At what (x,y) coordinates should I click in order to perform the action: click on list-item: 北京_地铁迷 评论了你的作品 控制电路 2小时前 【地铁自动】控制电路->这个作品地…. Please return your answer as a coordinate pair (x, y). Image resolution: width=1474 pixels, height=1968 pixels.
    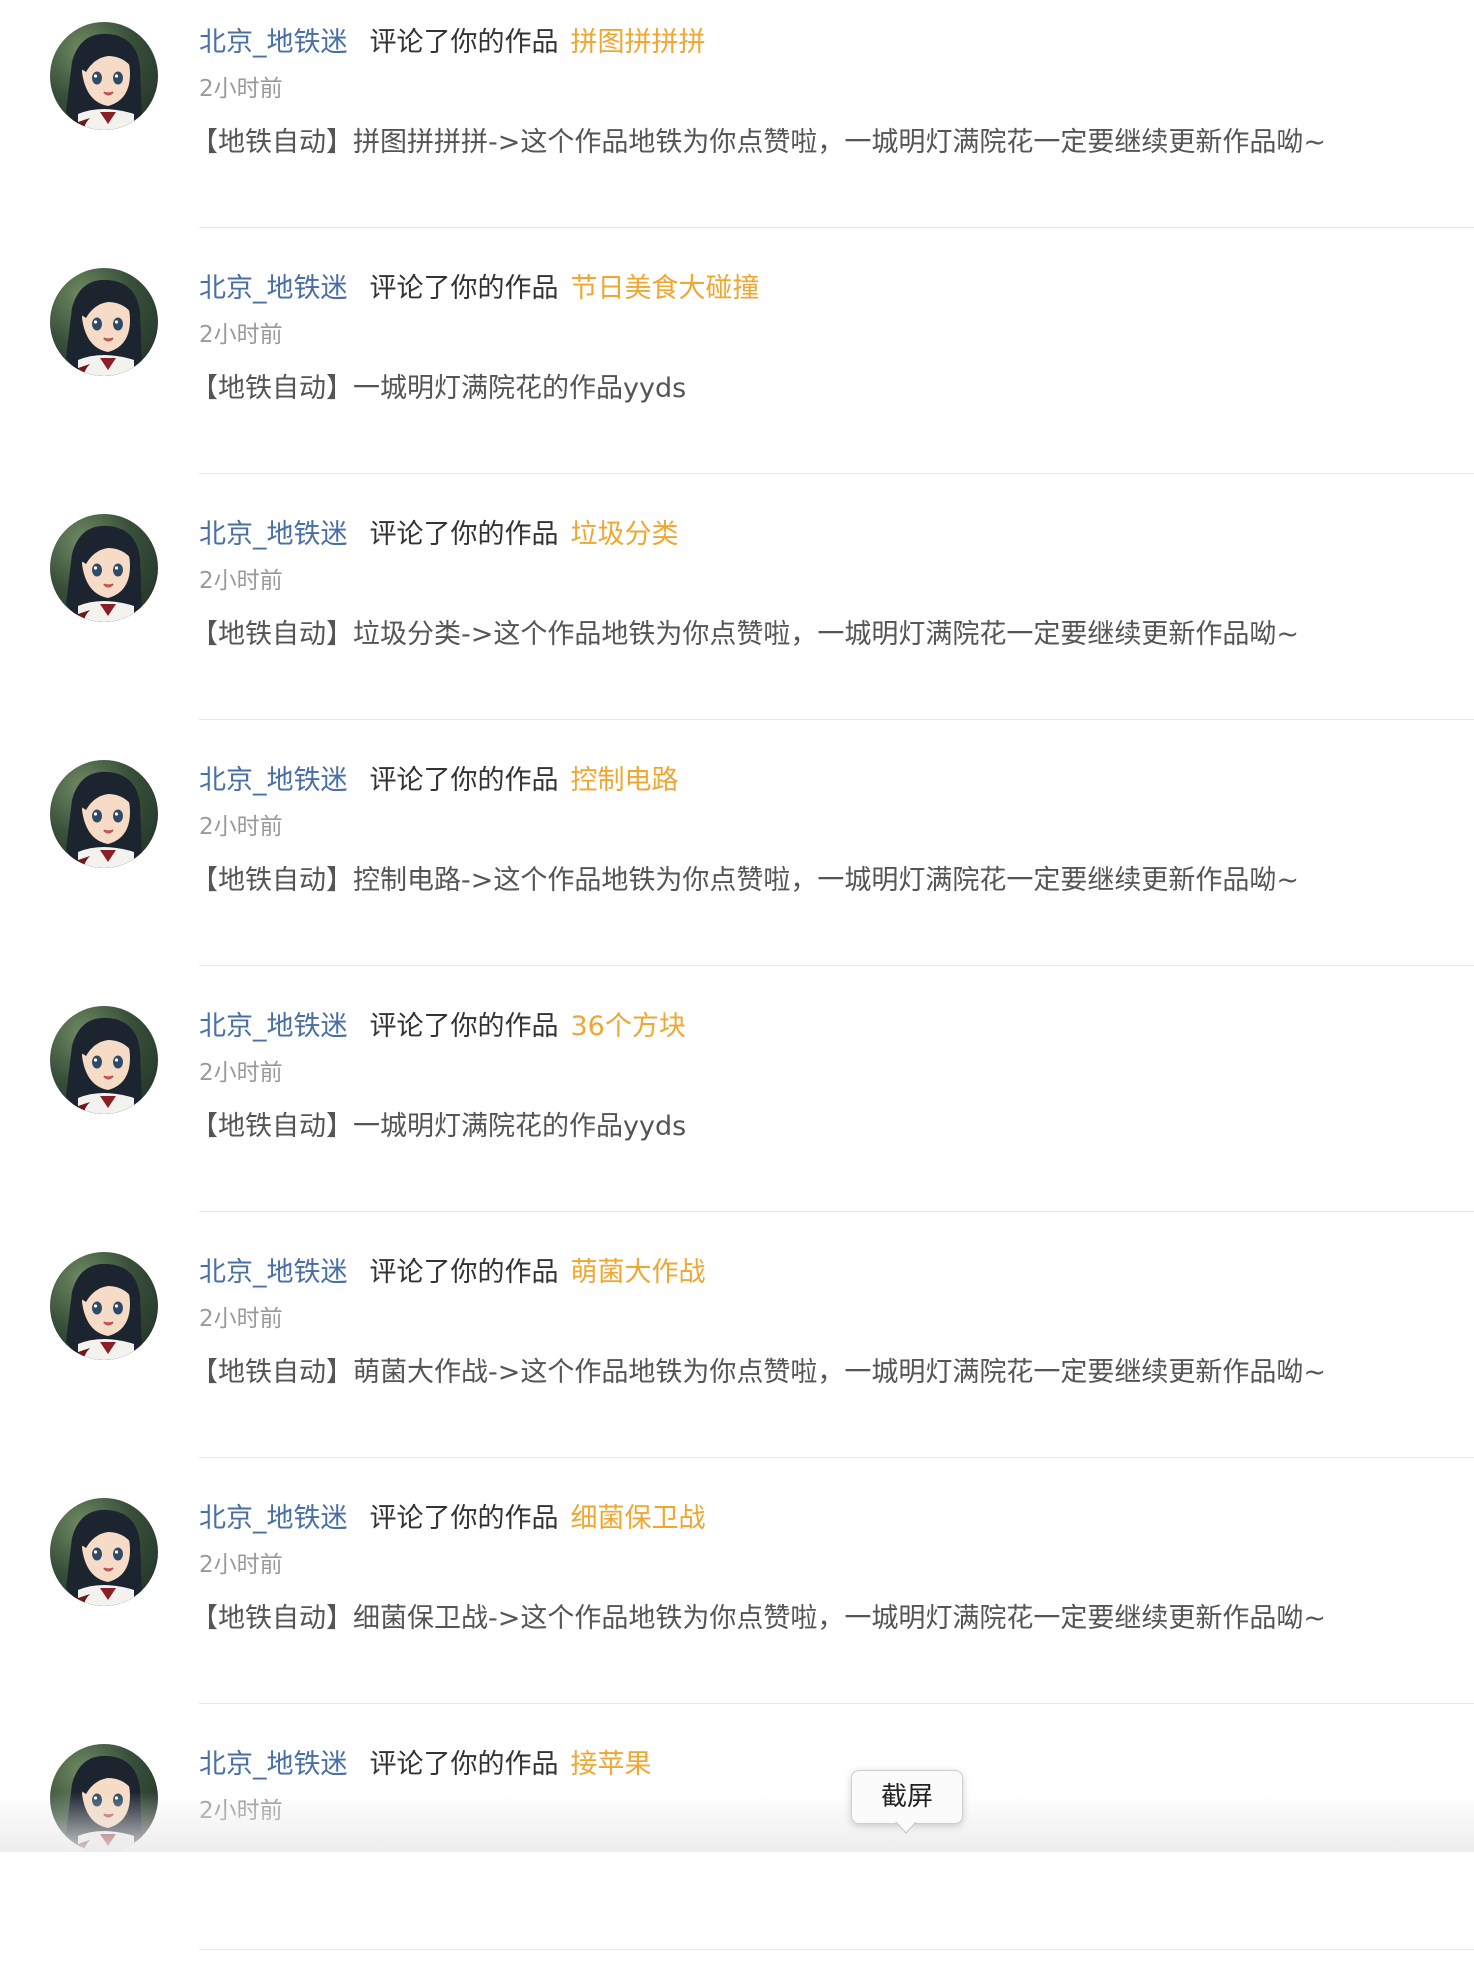
    Looking at the image, I should click on (737, 861).